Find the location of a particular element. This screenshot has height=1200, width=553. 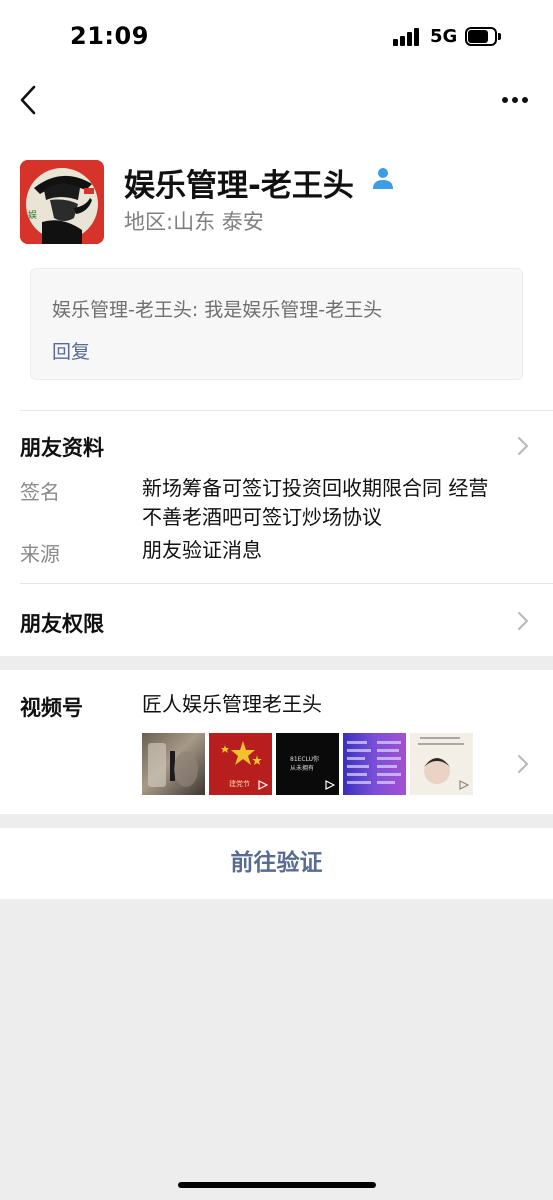

verify-button-label: 前往验证 is located at coordinates (276, 863).